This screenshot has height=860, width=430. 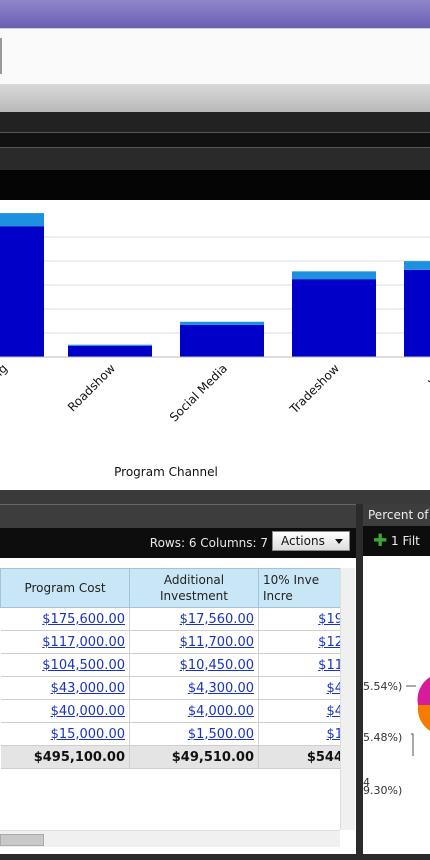 What do you see at coordinates (1, 56) in the screenshot?
I see `toolbar-input-edge` at bounding box center [1, 56].